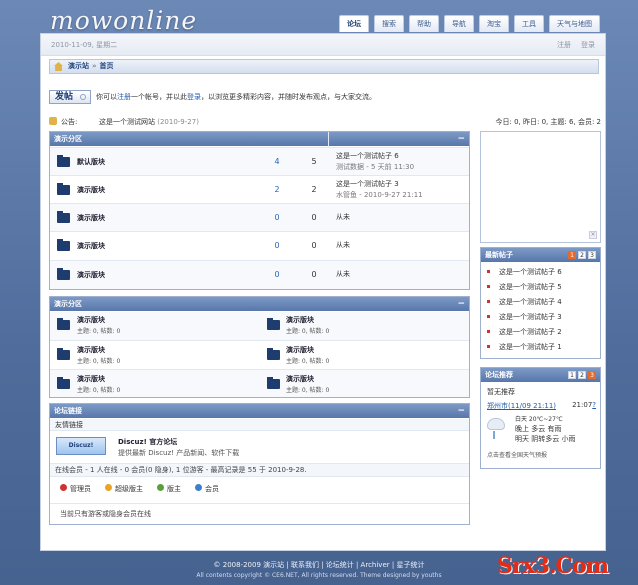  Describe the element at coordinates (259, 513) in the screenshot. I see `online-footer: 当前只有游客或隐身会员在线` at that location.